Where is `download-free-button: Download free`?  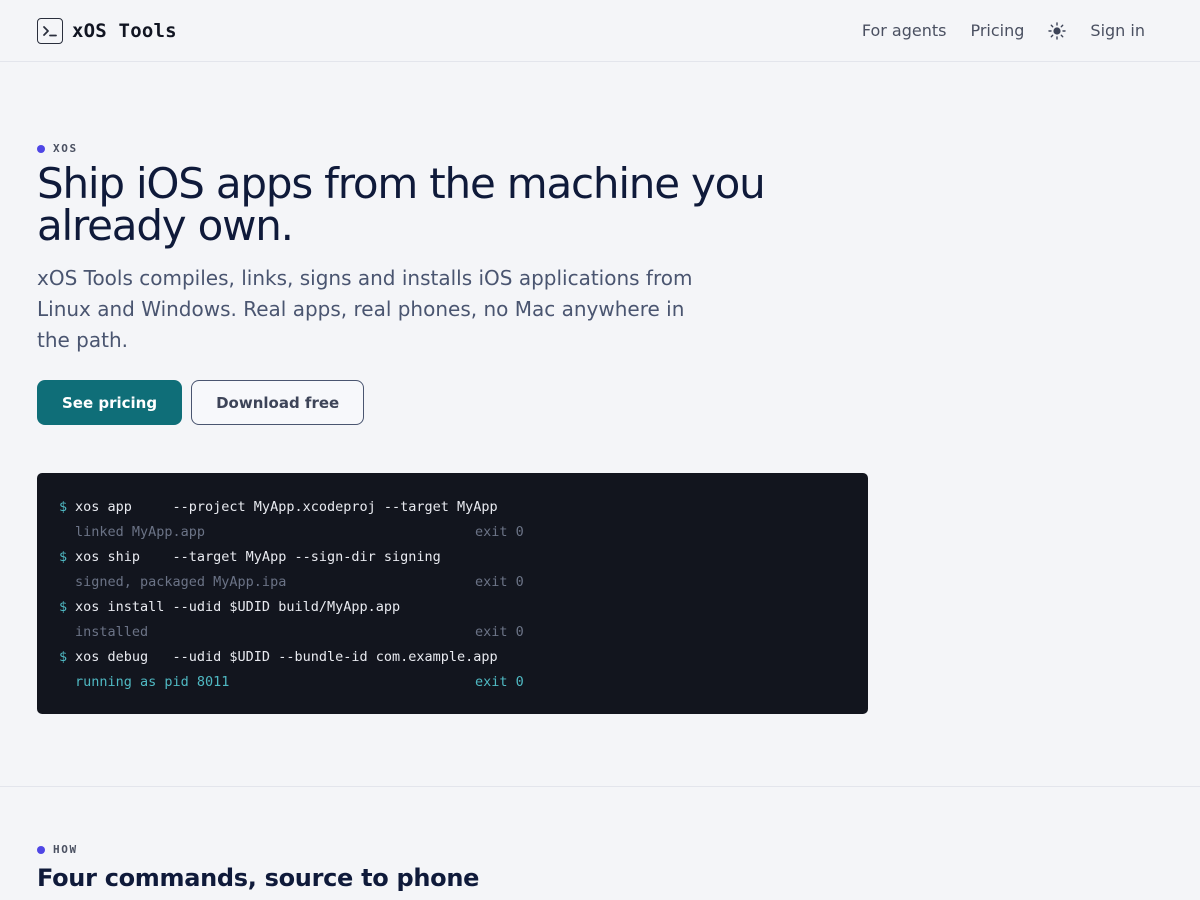
download-free-button: Download free is located at coordinates (278, 402).